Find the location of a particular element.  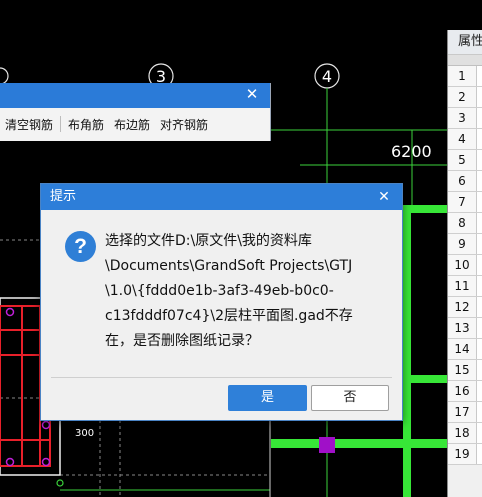

property-row: 7 is located at coordinates (465, 202).